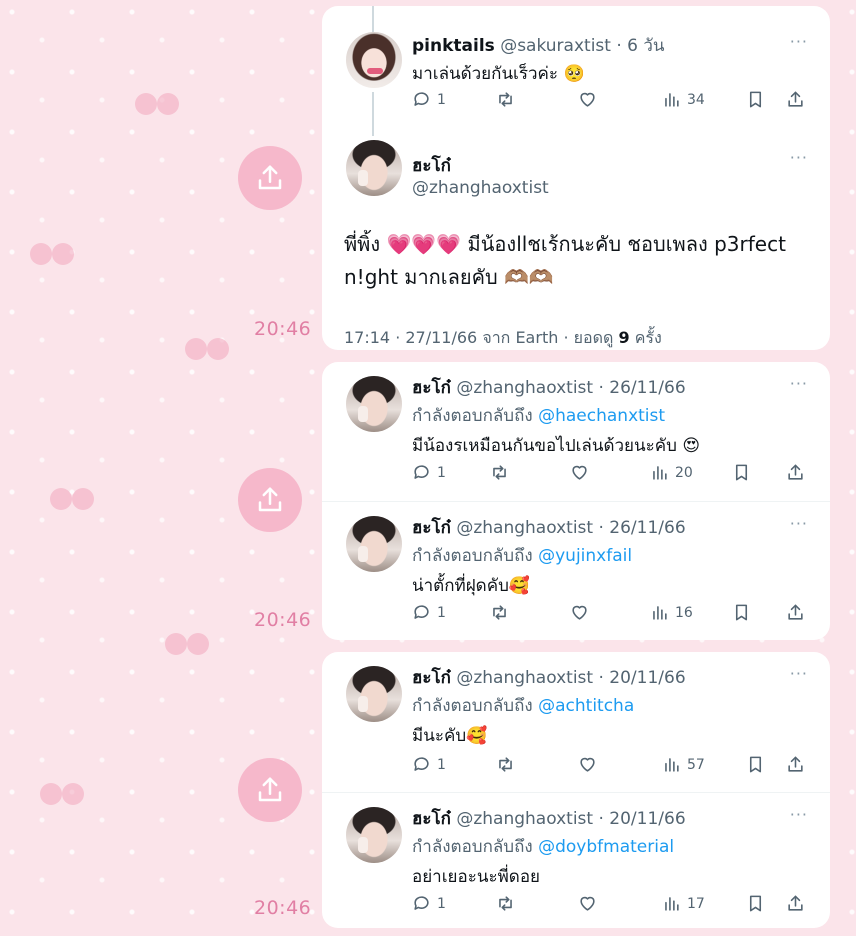 This screenshot has height=936, width=856. I want to click on display-name: pinktails, so click(453, 46).